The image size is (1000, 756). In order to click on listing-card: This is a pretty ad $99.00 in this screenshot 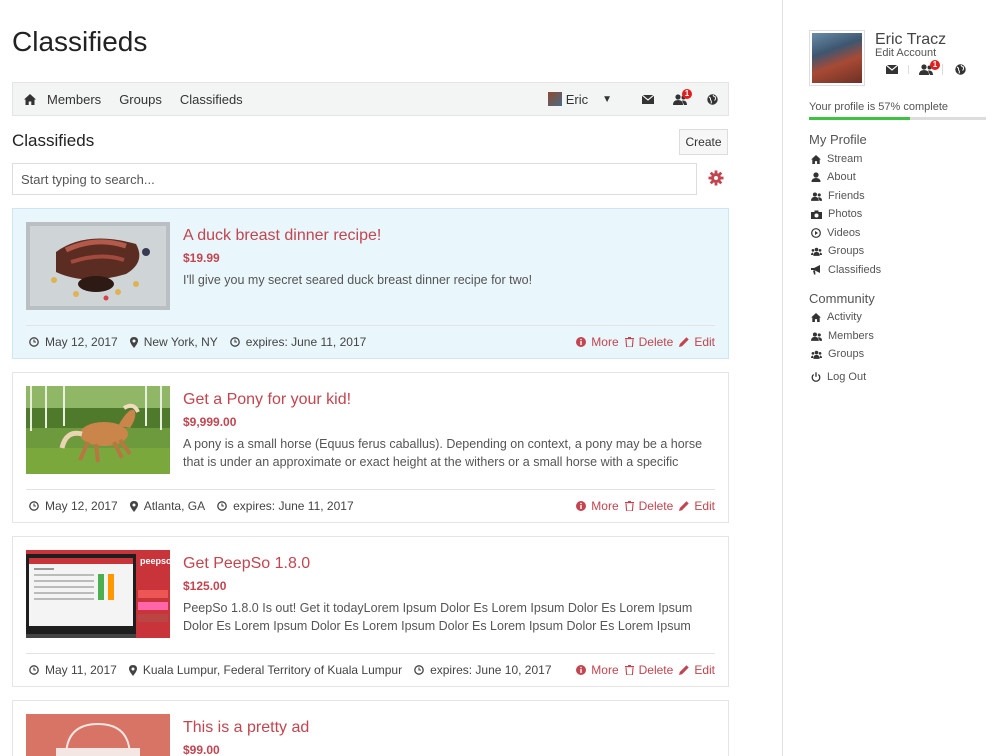, I will do `click(370, 728)`.